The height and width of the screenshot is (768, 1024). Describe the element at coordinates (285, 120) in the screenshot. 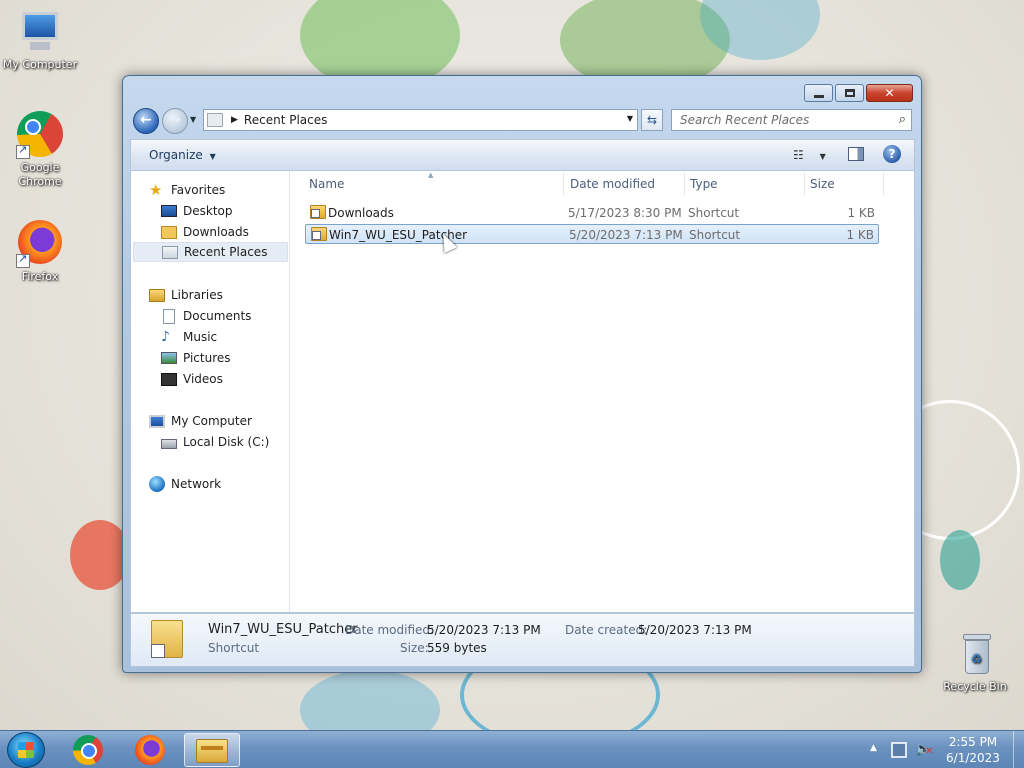

I see `breadcrumb-recent-places: Recent Places` at that location.